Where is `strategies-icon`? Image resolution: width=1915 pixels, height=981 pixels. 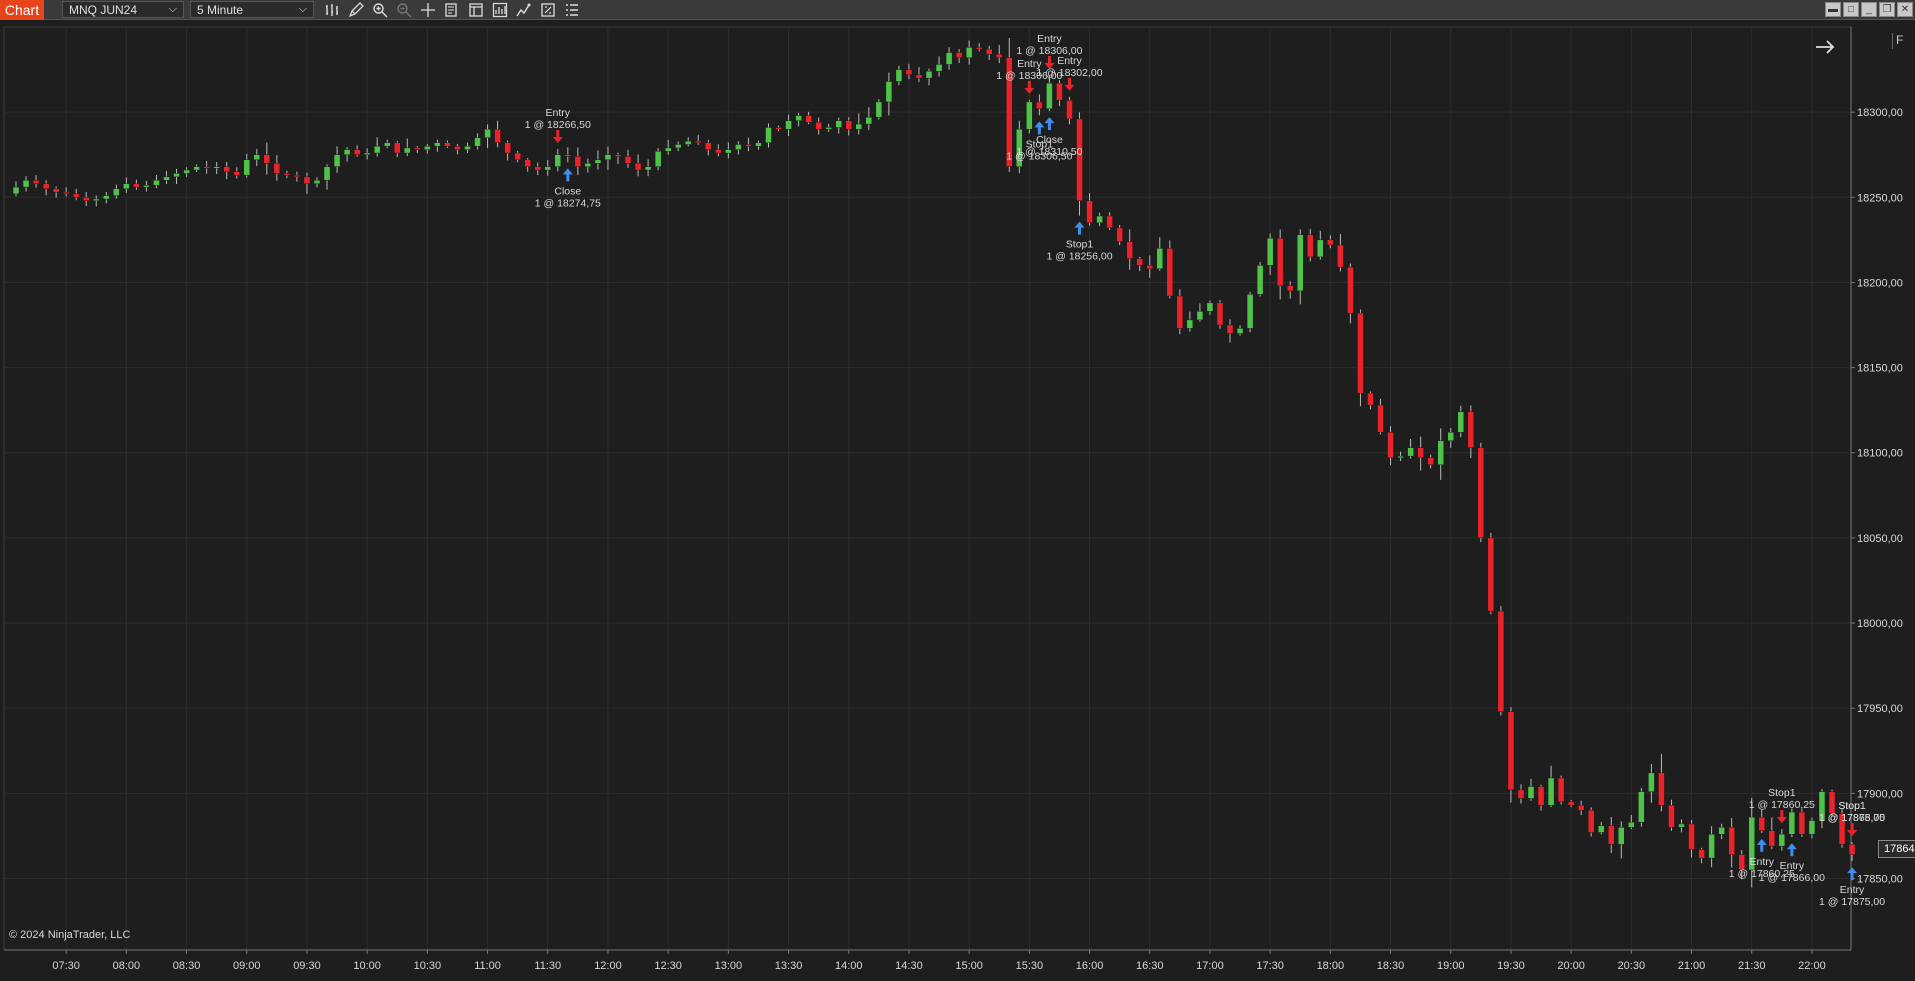 strategies-icon is located at coordinates (524, 10).